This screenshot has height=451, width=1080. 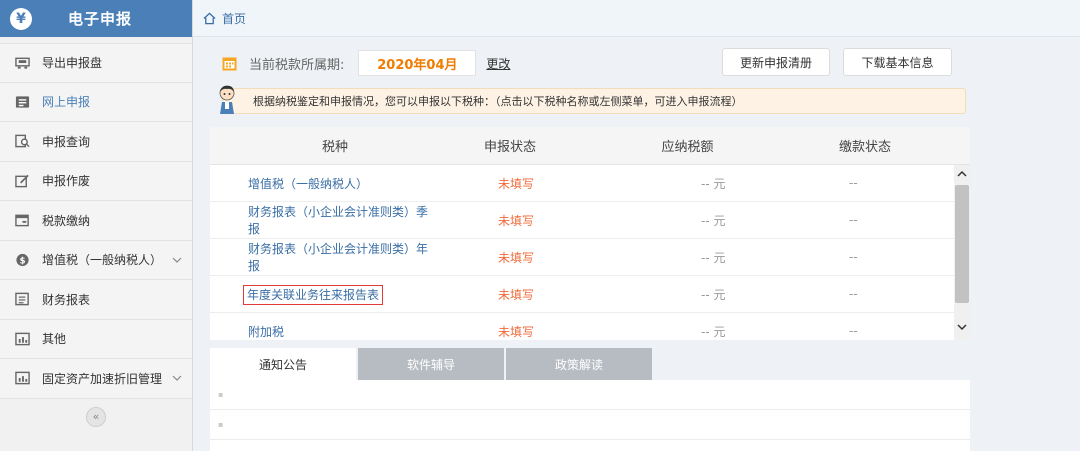 What do you see at coordinates (687, 147) in the screenshot?
I see `header-tax-amount: 应纳税额` at bounding box center [687, 147].